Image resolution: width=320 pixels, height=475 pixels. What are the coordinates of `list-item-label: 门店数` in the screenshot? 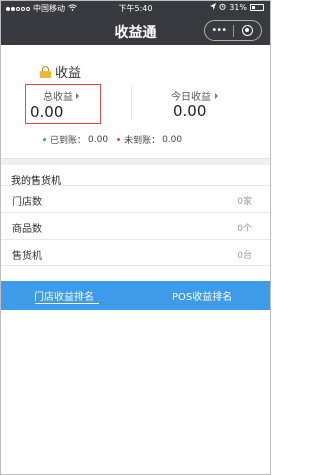 It's located at (27, 202).